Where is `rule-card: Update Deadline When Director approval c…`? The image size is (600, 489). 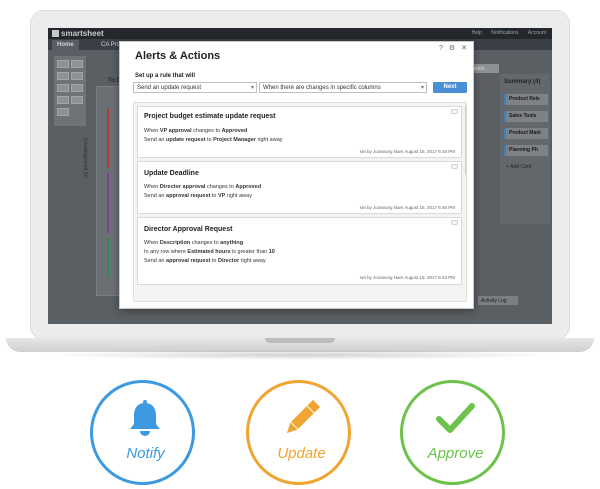 rule-card: Update Deadline When Director approval c… is located at coordinates (299, 187).